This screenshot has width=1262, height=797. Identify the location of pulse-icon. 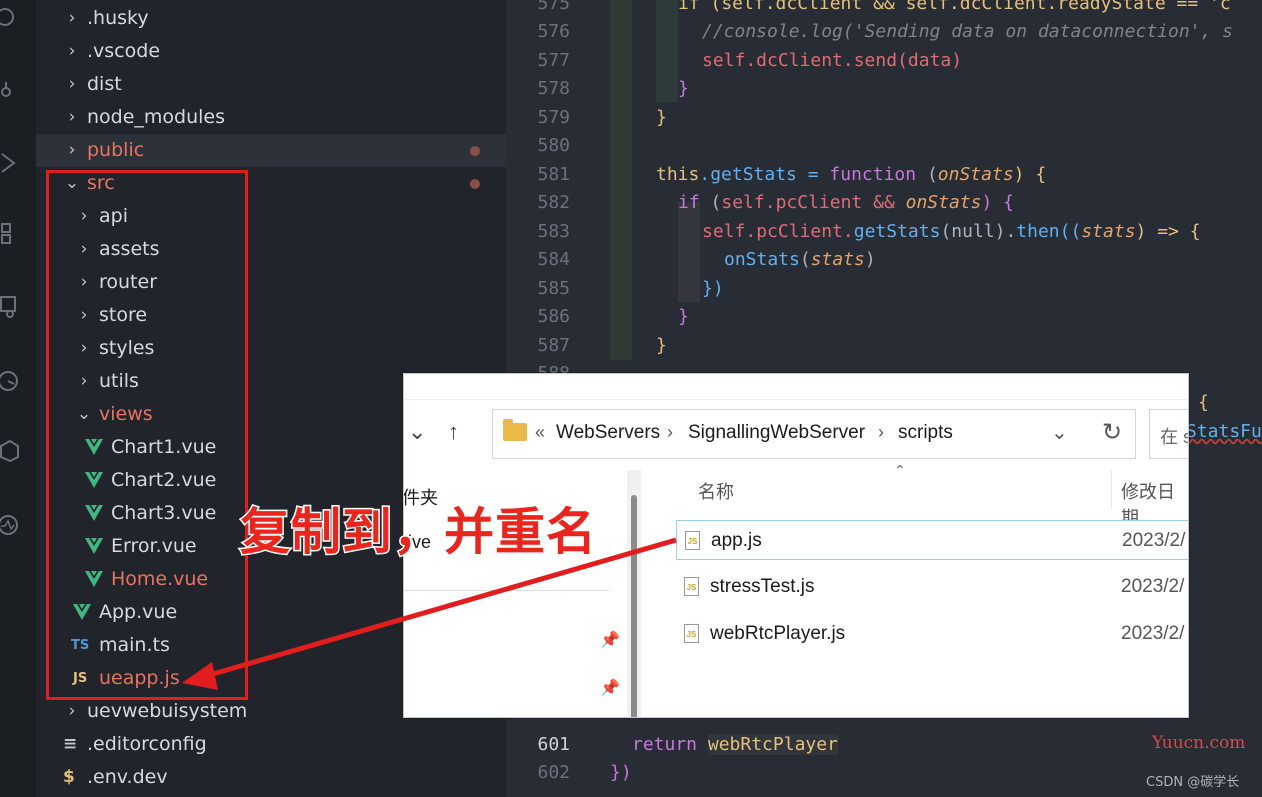
(11, 525).